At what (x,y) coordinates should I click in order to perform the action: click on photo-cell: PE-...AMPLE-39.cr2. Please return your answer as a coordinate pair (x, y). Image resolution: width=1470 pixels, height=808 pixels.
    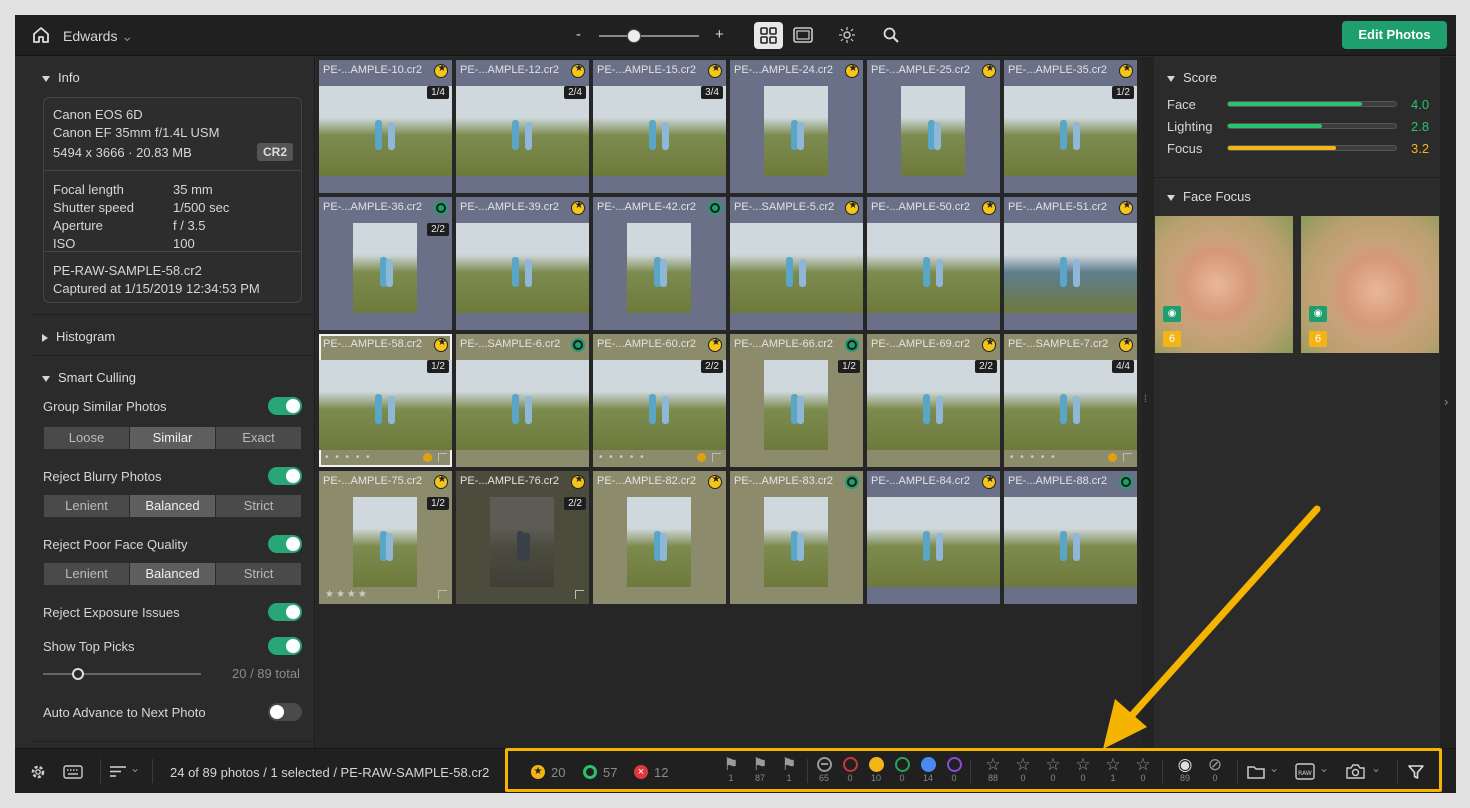
    Looking at the image, I should click on (522, 263).